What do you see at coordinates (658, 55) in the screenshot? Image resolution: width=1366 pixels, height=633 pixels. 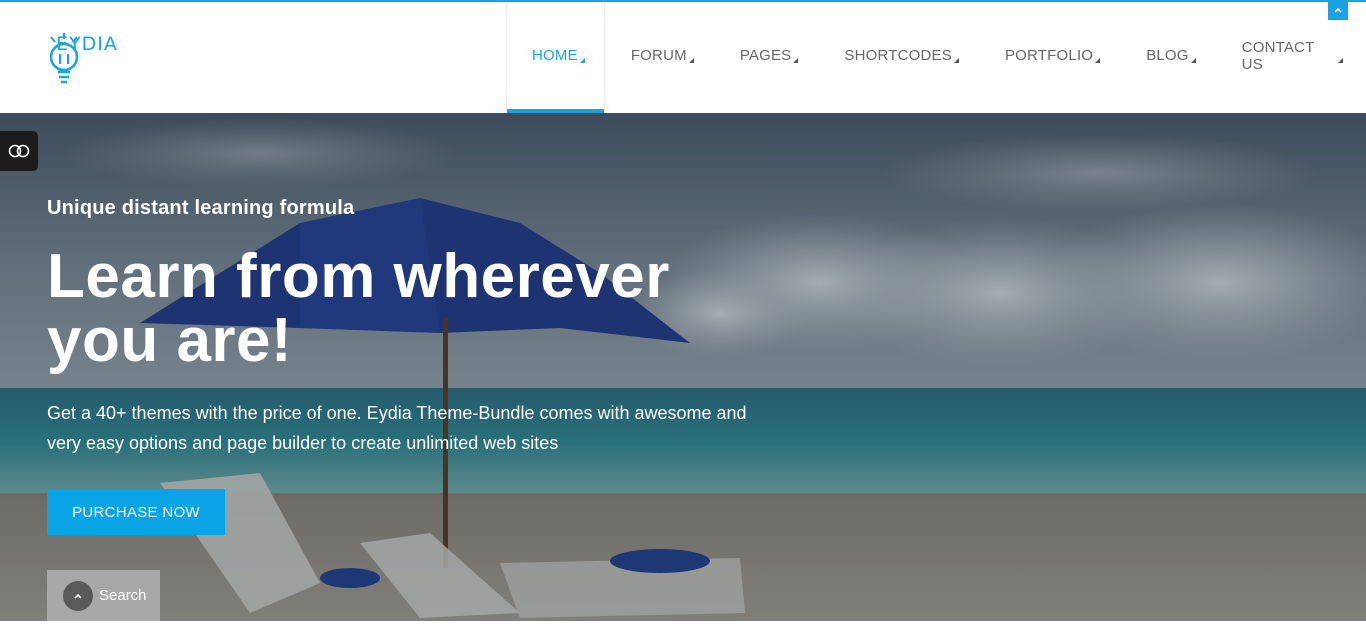 I see `nav-item-label: FORUM` at bounding box center [658, 55].